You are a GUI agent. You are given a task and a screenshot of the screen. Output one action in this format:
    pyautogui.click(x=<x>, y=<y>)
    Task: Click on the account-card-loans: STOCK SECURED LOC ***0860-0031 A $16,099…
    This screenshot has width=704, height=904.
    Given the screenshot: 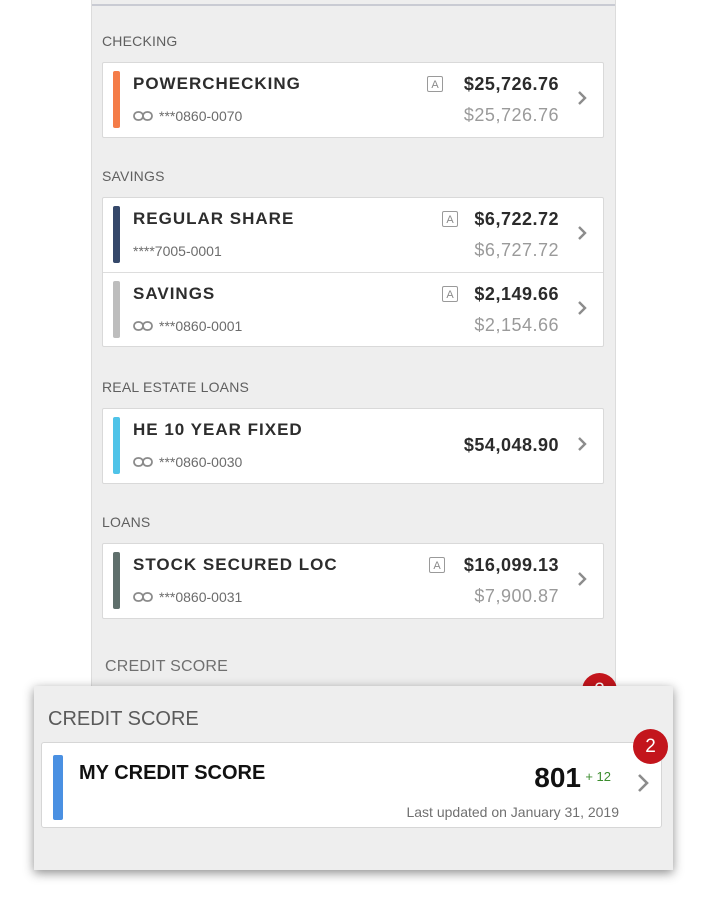 What is the action you would take?
    pyautogui.click(x=353, y=581)
    